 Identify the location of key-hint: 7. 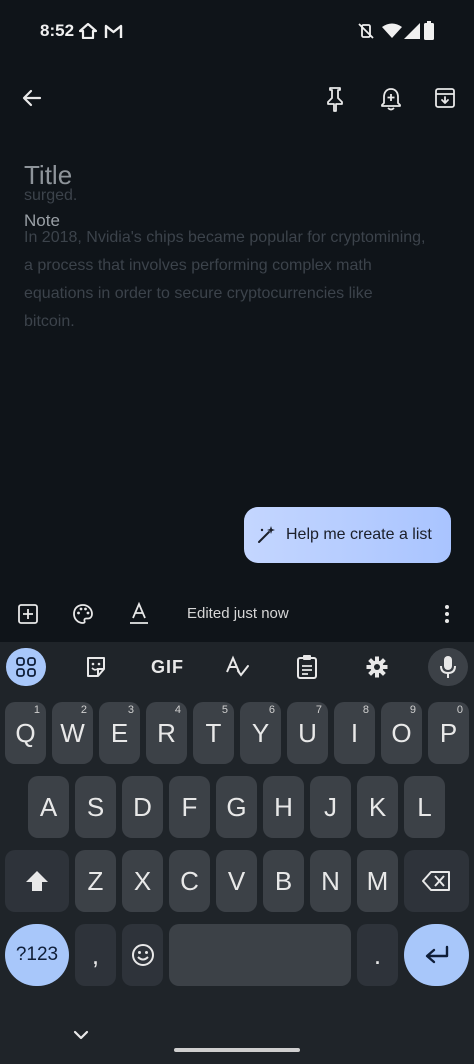
(318, 710).